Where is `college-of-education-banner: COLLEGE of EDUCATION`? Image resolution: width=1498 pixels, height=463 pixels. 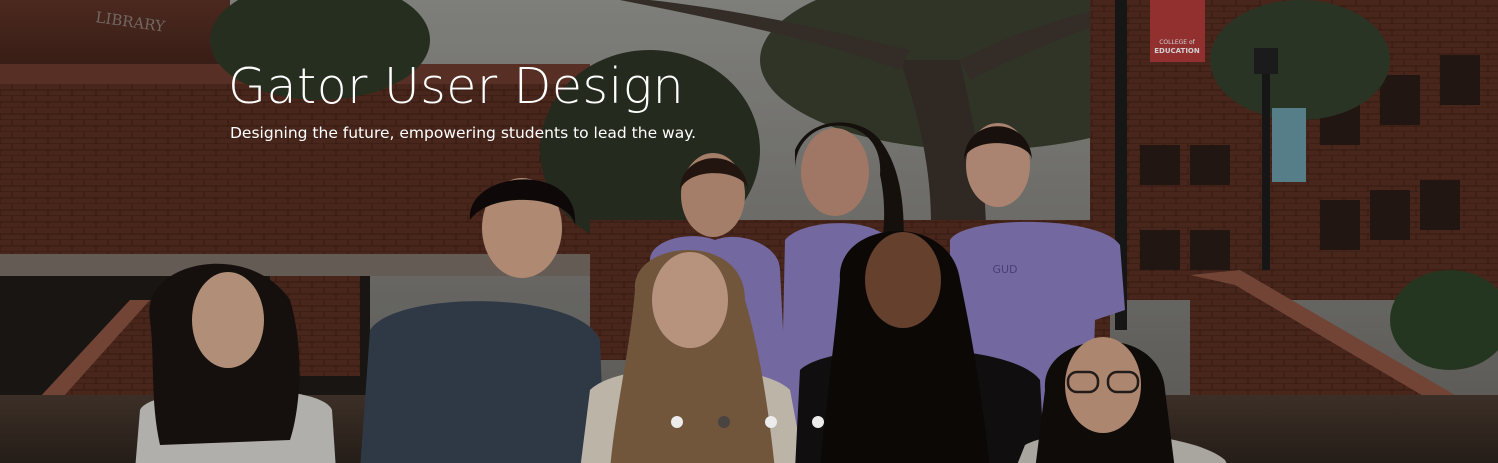 college-of-education-banner: COLLEGE of EDUCATION is located at coordinates (1177, 31).